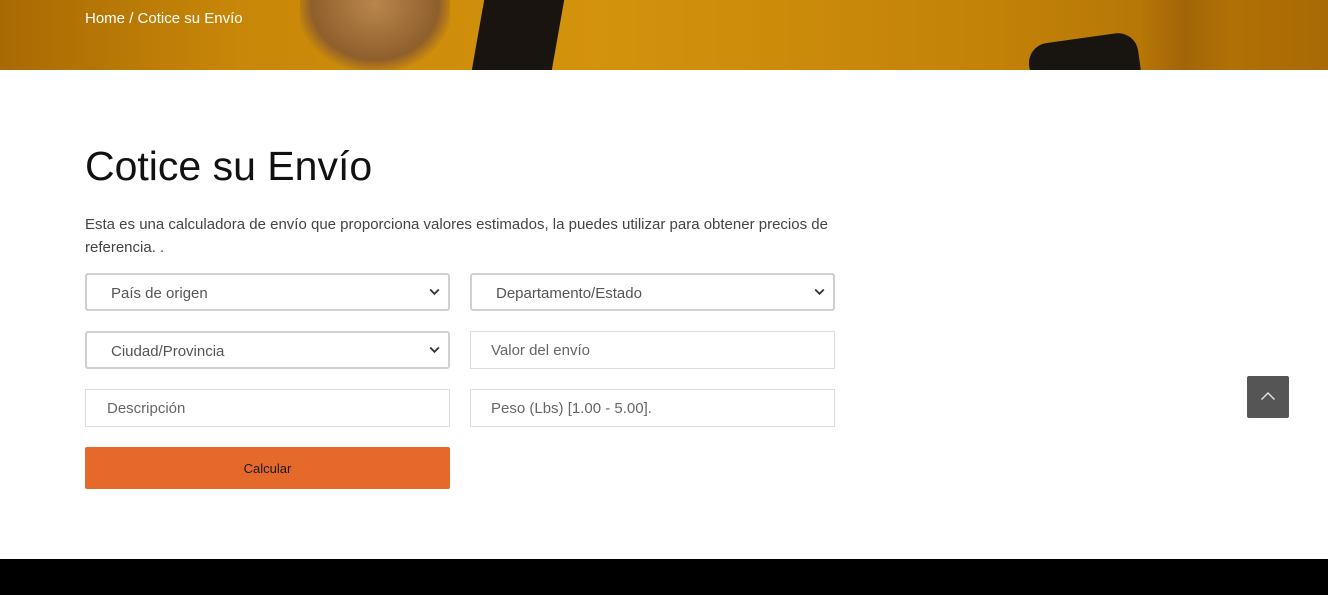 Image resolution: width=1328 pixels, height=595 pixels. What do you see at coordinates (168, 351) in the screenshot?
I see `city-province-selected: Ciudad/Provincia` at bounding box center [168, 351].